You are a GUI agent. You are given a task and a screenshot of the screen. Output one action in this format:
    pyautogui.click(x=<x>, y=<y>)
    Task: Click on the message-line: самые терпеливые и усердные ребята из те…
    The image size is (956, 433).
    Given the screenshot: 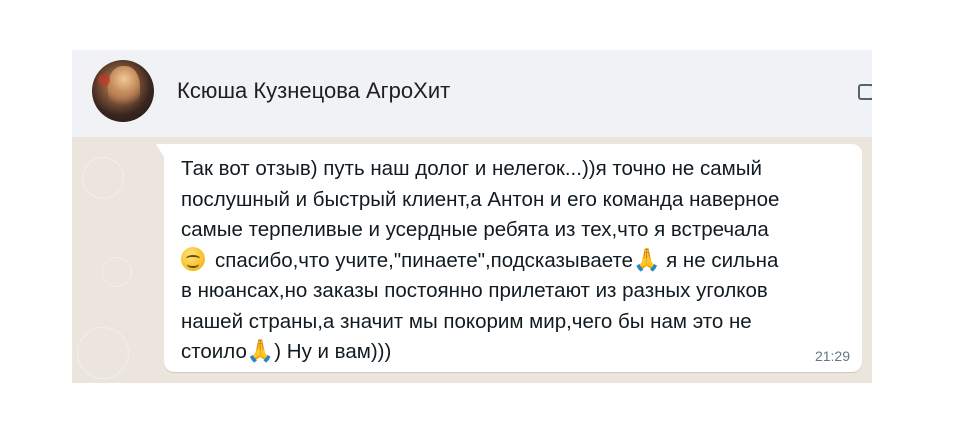 What is the action you would take?
    pyautogui.click(x=475, y=229)
    